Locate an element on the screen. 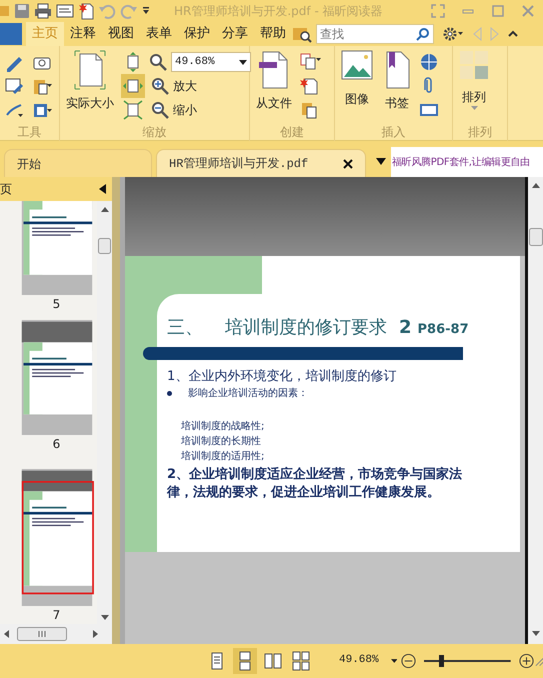 This screenshot has height=678, width=543. collapse-icon is located at coordinates (513, 34).